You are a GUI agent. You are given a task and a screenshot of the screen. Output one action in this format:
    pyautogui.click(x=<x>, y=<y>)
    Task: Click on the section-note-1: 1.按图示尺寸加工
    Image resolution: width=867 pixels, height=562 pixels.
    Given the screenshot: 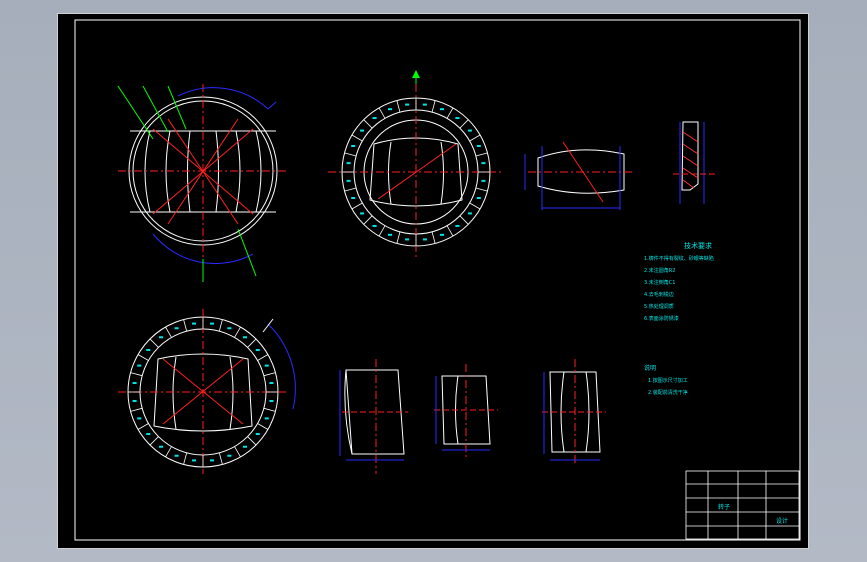 What is the action you would take?
    pyautogui.click(x=668, y=380)
    